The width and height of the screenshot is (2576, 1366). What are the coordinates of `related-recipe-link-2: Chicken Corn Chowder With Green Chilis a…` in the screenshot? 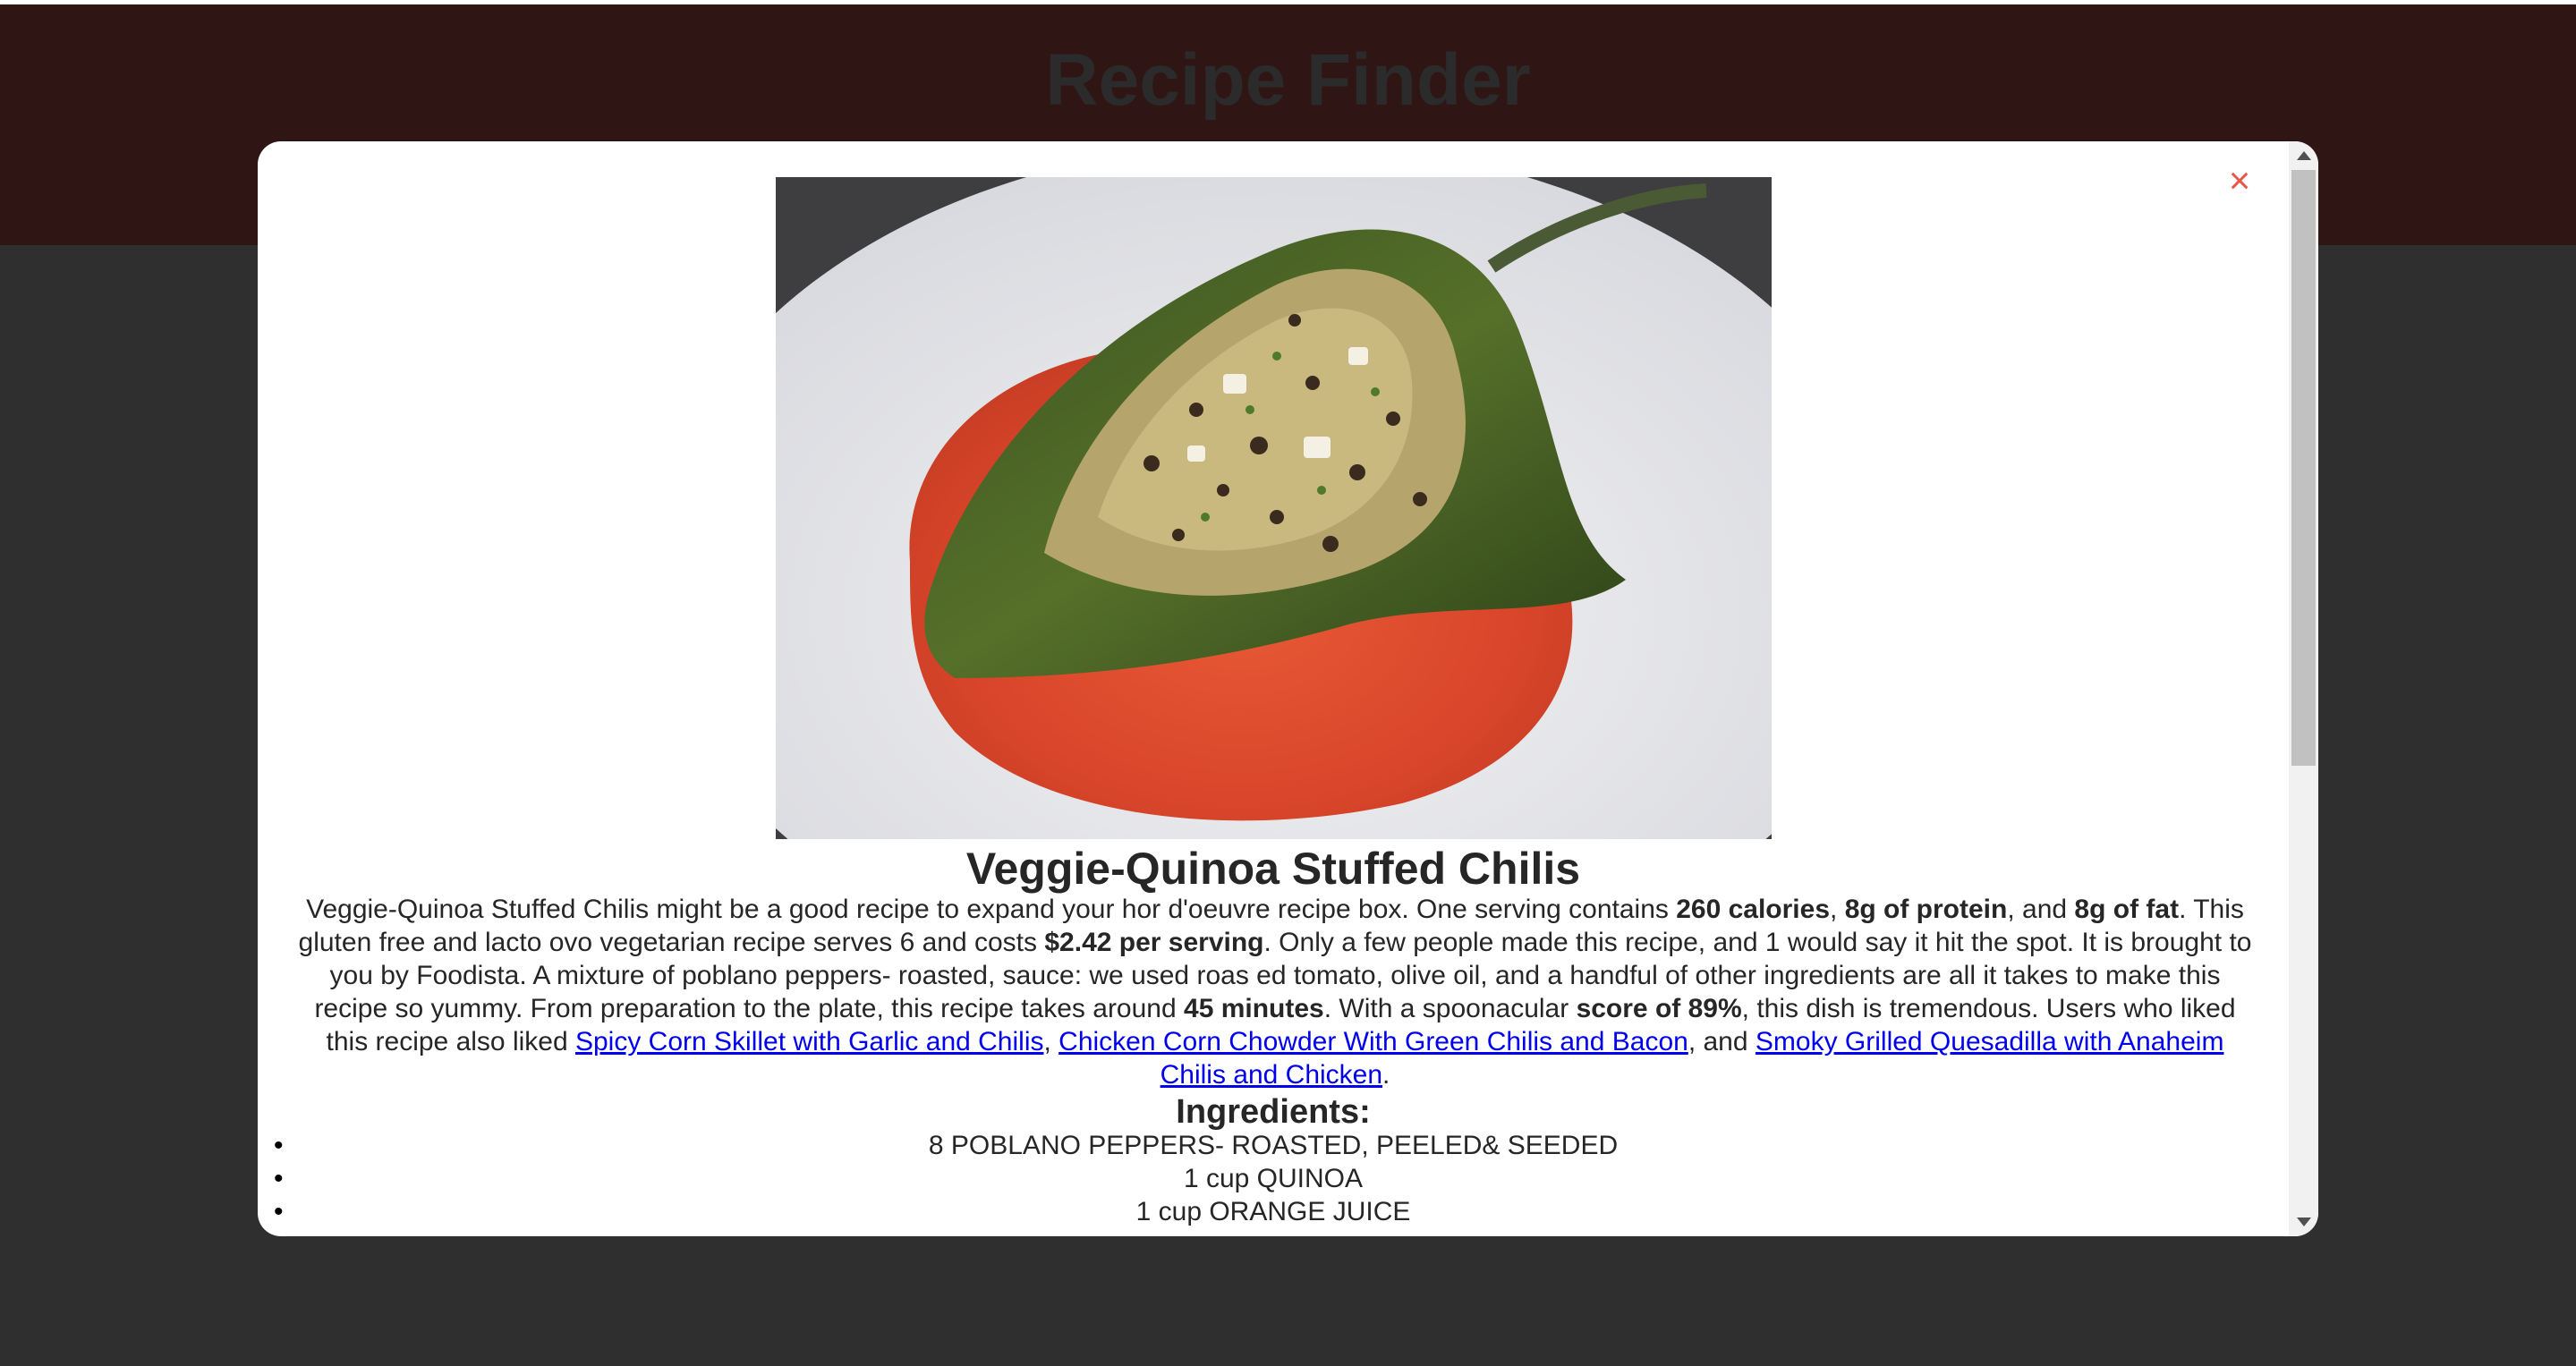 It's located at (1373, 1041).